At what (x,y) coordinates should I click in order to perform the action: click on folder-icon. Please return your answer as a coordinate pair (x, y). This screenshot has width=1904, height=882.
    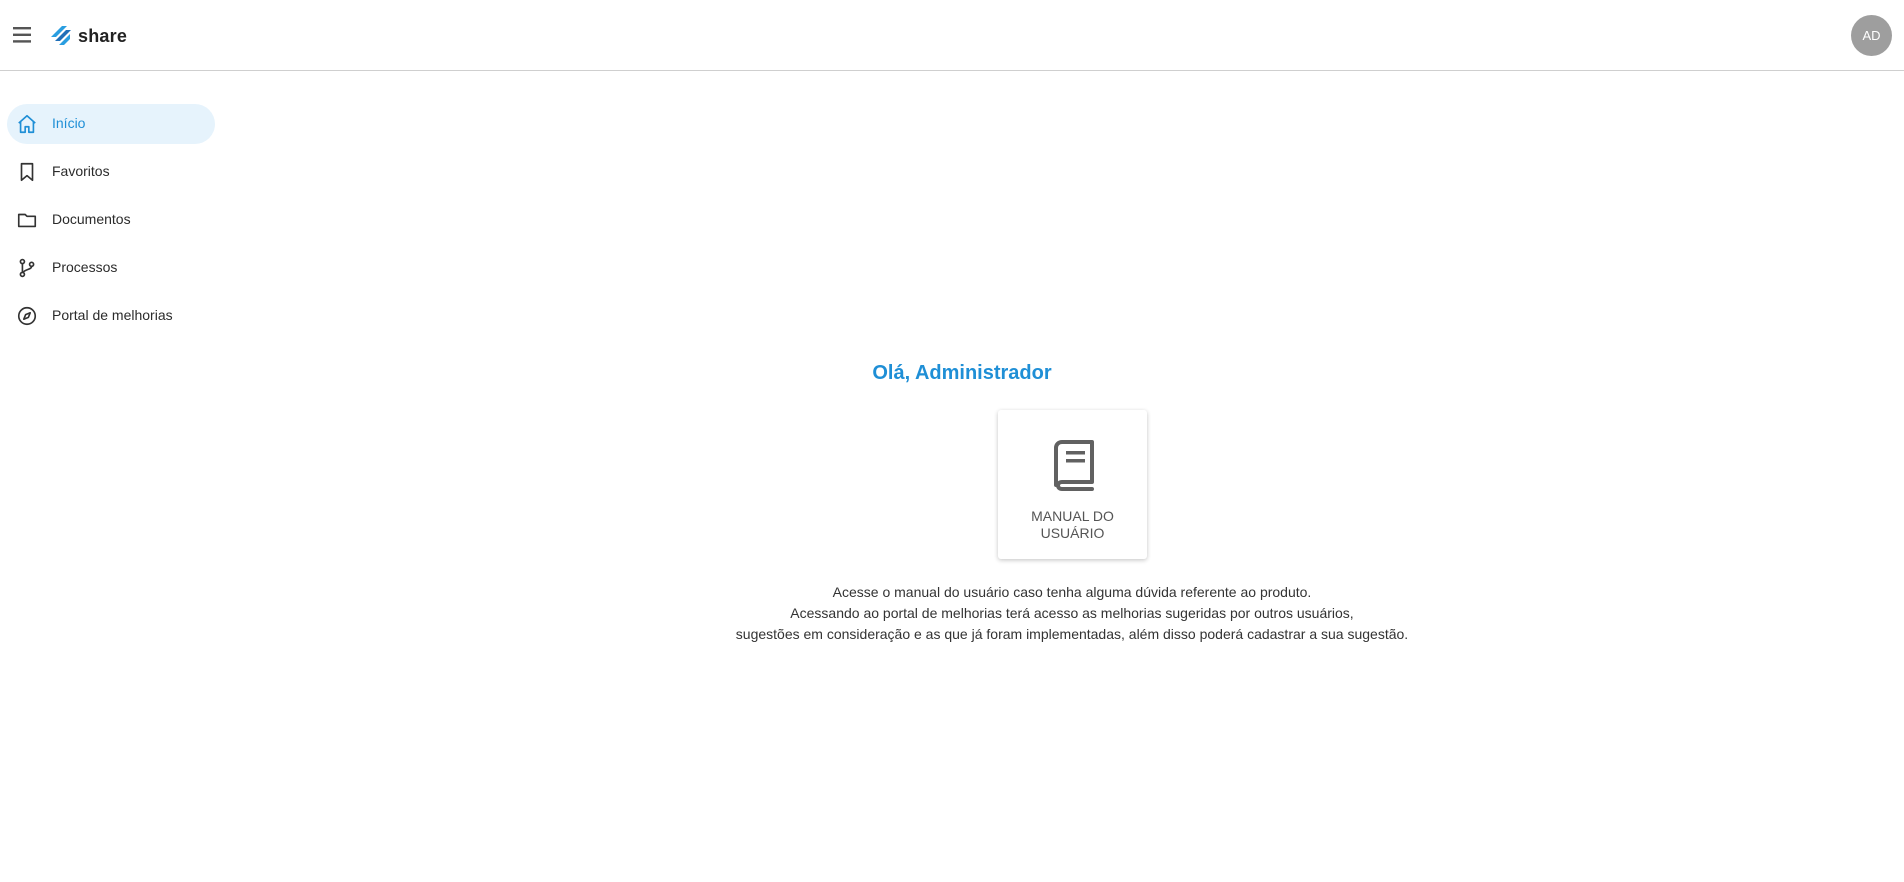
    Looking at the image, I should click on (27, 220).